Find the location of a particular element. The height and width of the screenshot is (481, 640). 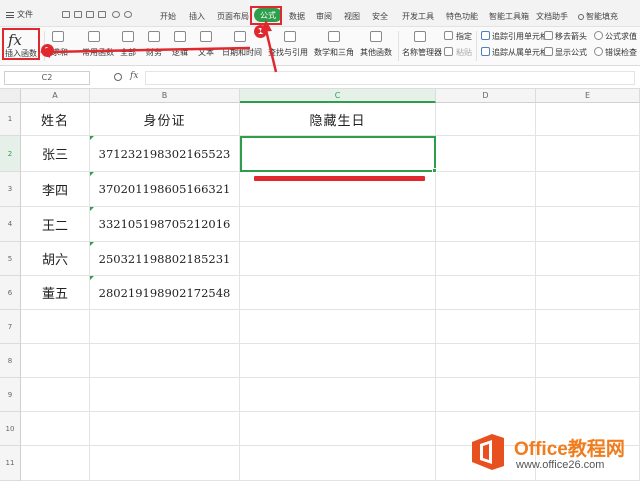

watermark-title: Office教程网 is located at coordinates (569, 449).